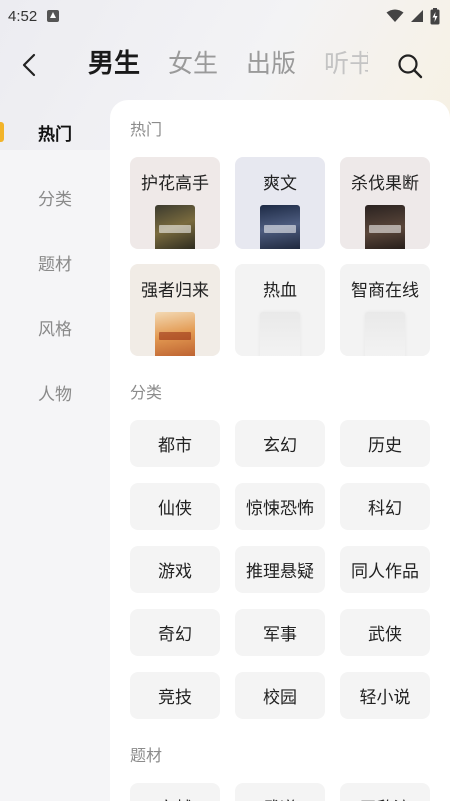 This screenshot has width=450, height=801. Describe the element at coordinates (385, 632) in the screenshot. I see `category-pill: 武侠` at that location.